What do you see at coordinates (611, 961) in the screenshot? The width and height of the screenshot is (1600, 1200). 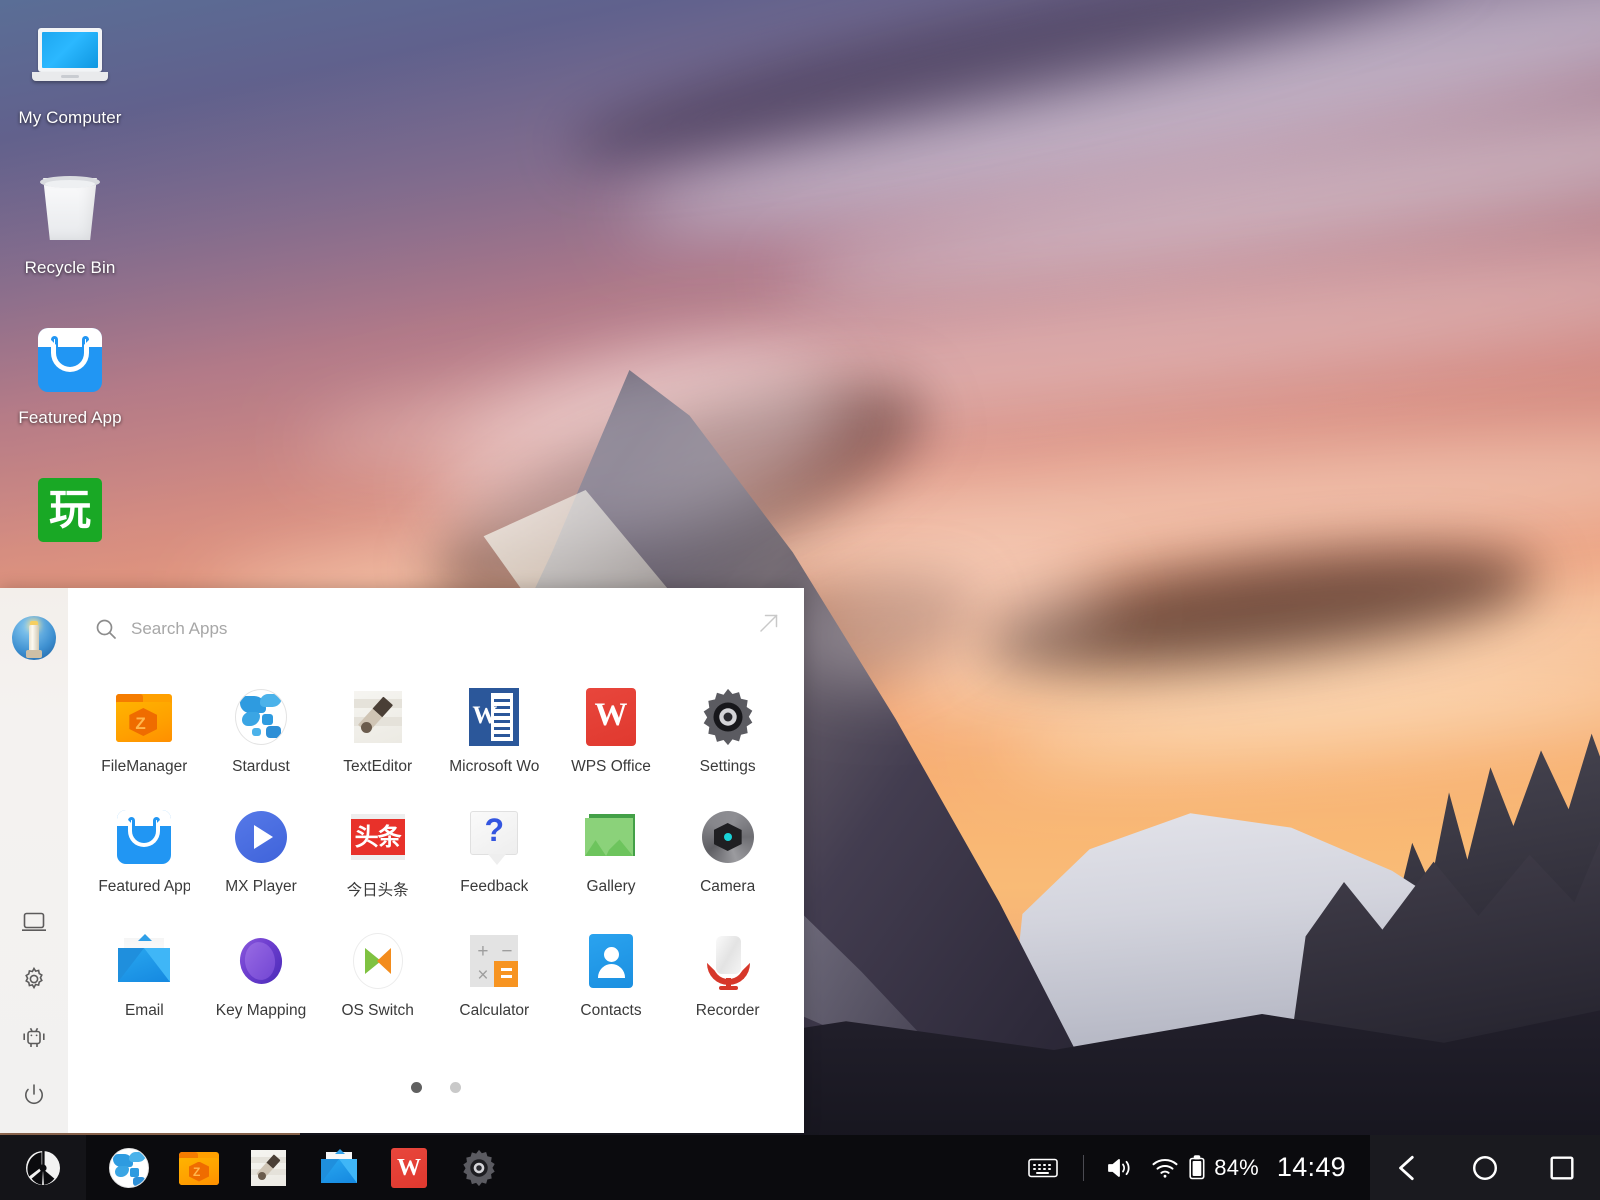 I see `contacts-icon` at bounding box center [611, 961].